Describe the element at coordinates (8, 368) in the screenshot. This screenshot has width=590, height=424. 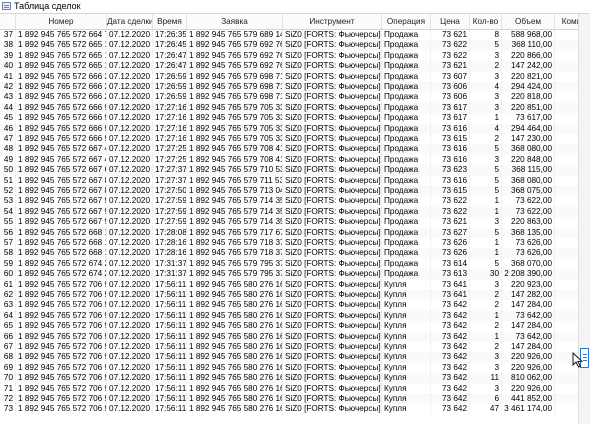
I see `cell-row-index: 69` at that location.